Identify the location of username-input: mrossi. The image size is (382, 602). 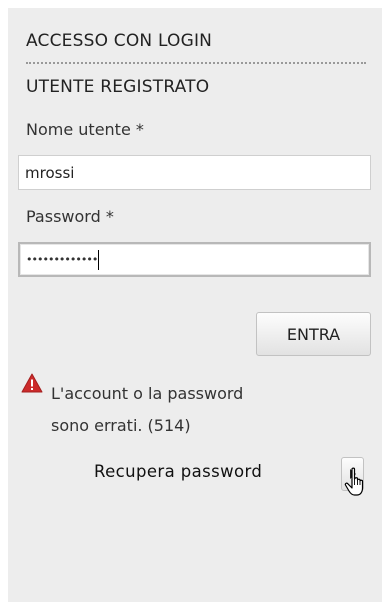
(194, 172).